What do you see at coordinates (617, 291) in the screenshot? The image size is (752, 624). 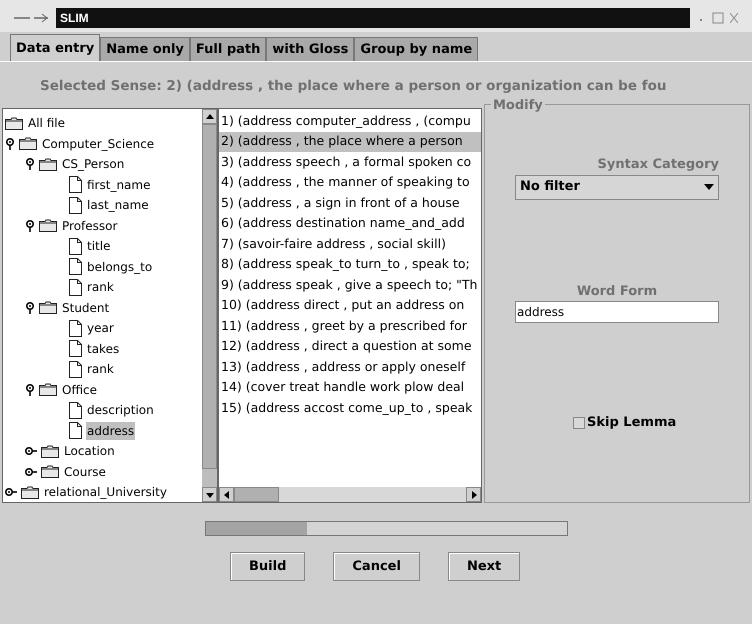 I see `field-label: Word Form` at bounding box center [617, 291].